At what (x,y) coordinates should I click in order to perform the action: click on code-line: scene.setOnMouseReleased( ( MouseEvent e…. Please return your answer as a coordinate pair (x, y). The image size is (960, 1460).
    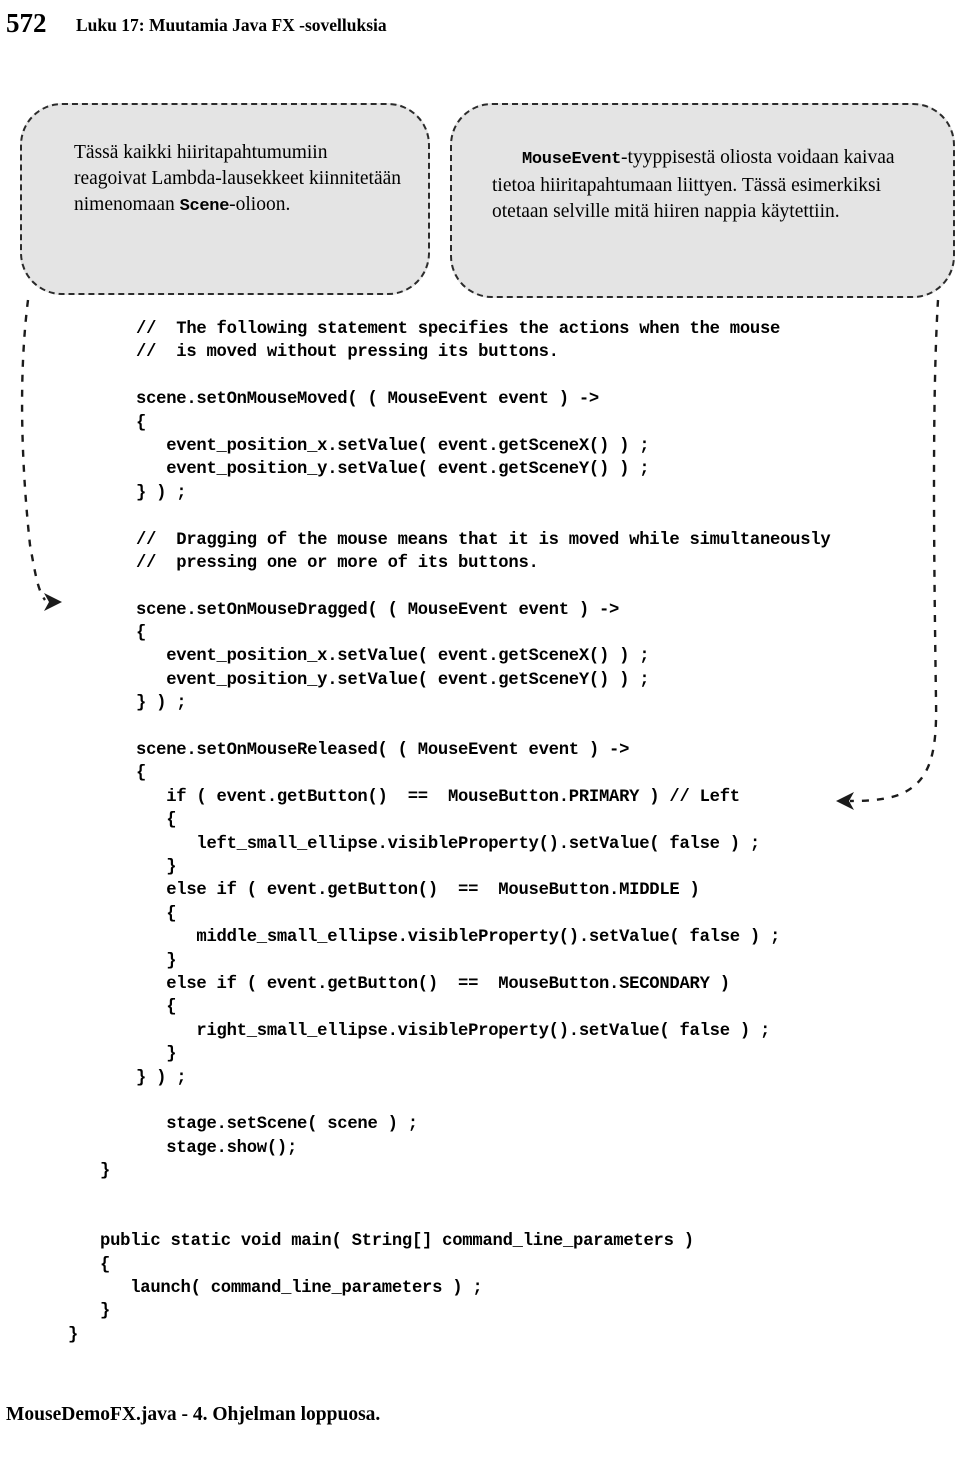
    Looking at the image, I should click on (383, 751).